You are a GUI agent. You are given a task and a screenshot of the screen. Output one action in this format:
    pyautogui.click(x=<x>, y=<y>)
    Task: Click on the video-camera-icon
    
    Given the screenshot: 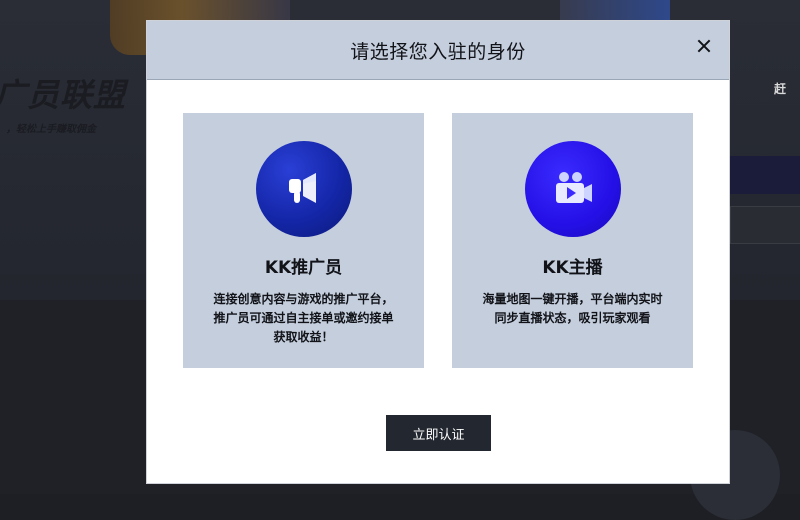 What is the action you would take?
    pyautogui.click(x=572, y=189)
    